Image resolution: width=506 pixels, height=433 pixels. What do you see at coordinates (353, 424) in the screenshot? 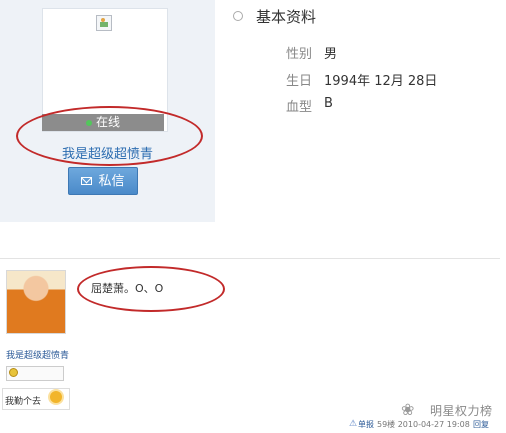
I see `warning-icon: ⚠` at bounding box center [353, 424].